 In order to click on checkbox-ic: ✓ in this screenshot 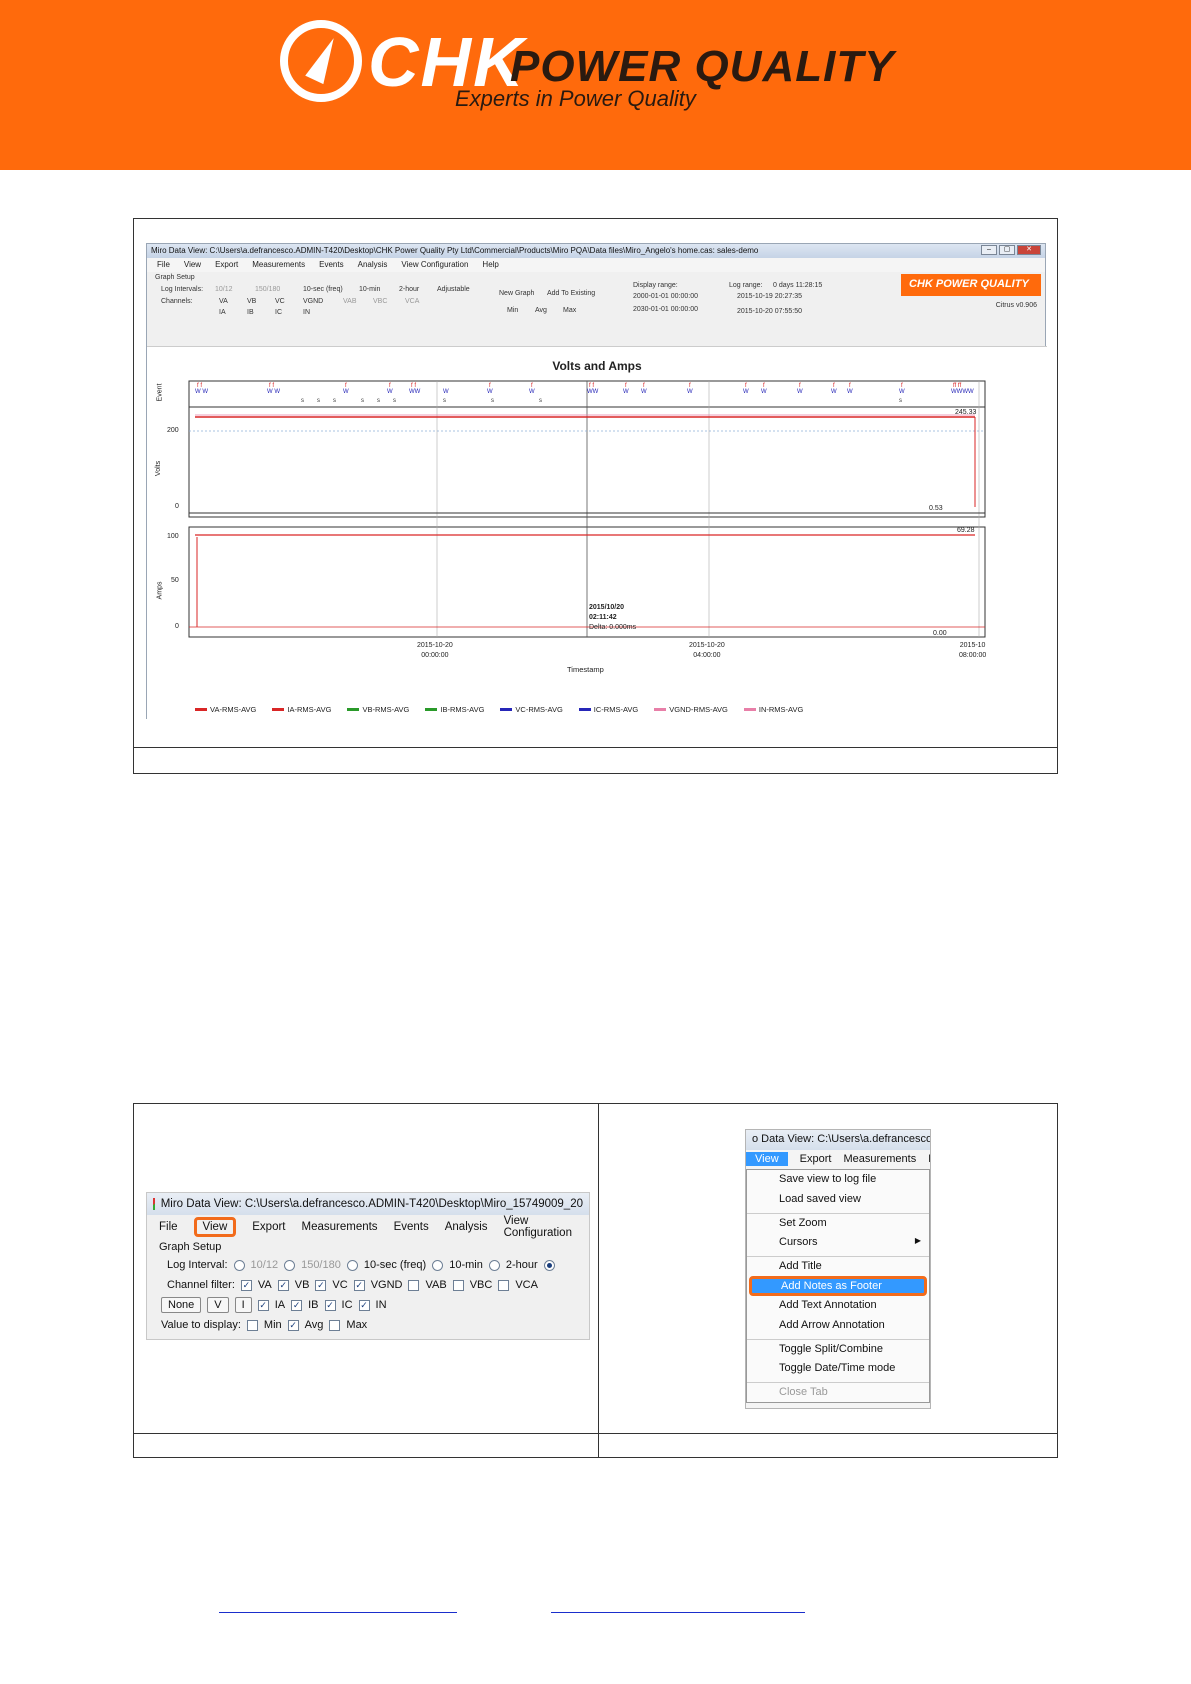, I will do `click(330, 1305)`.